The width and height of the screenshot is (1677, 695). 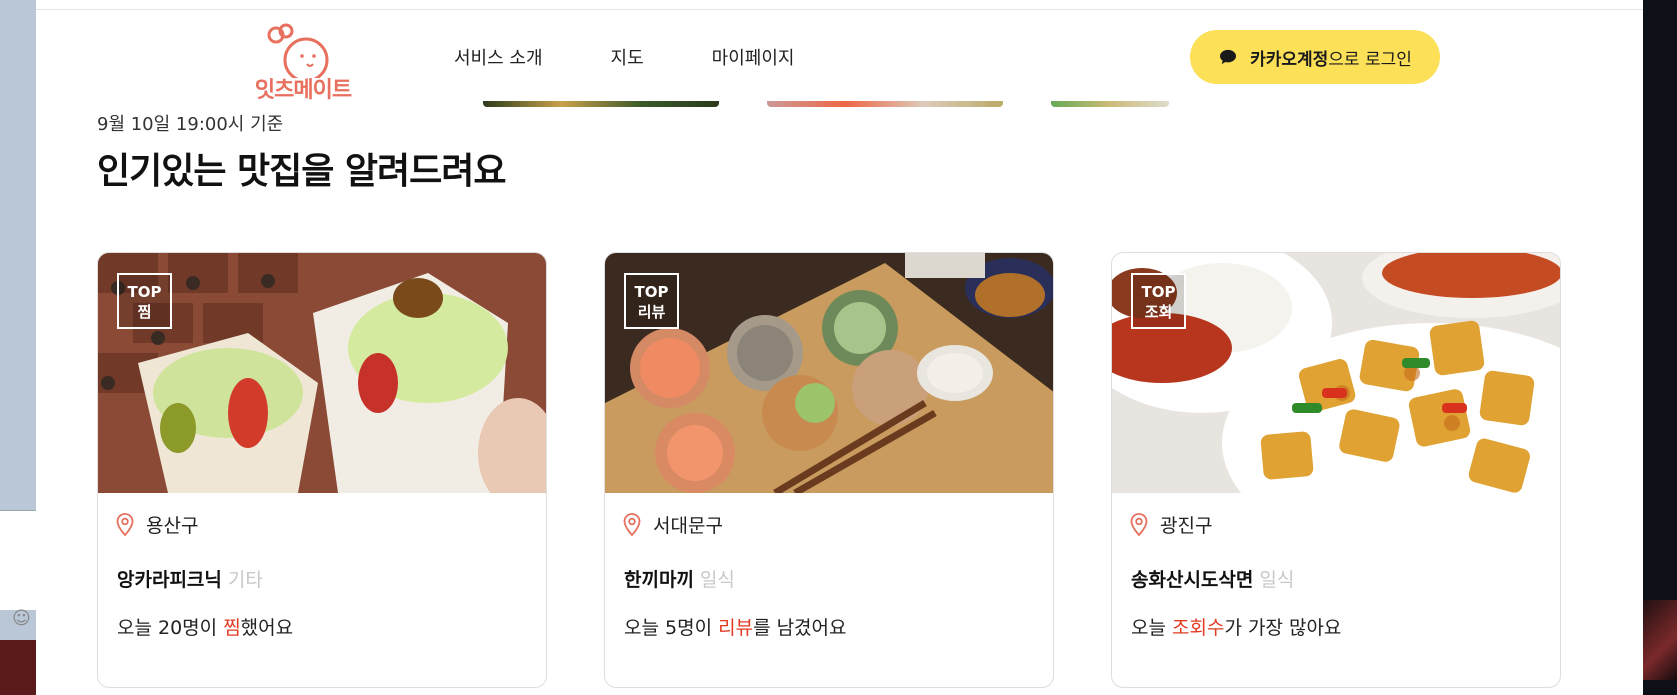 I want to click on restaurant-category: 기타, so click(x=245, y=580).